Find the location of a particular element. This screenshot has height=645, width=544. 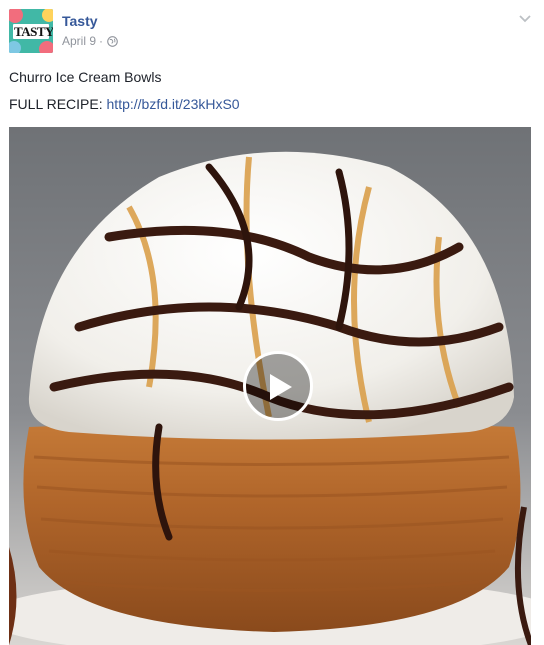

post-date: April 9 is located at coordinates (79, 41).